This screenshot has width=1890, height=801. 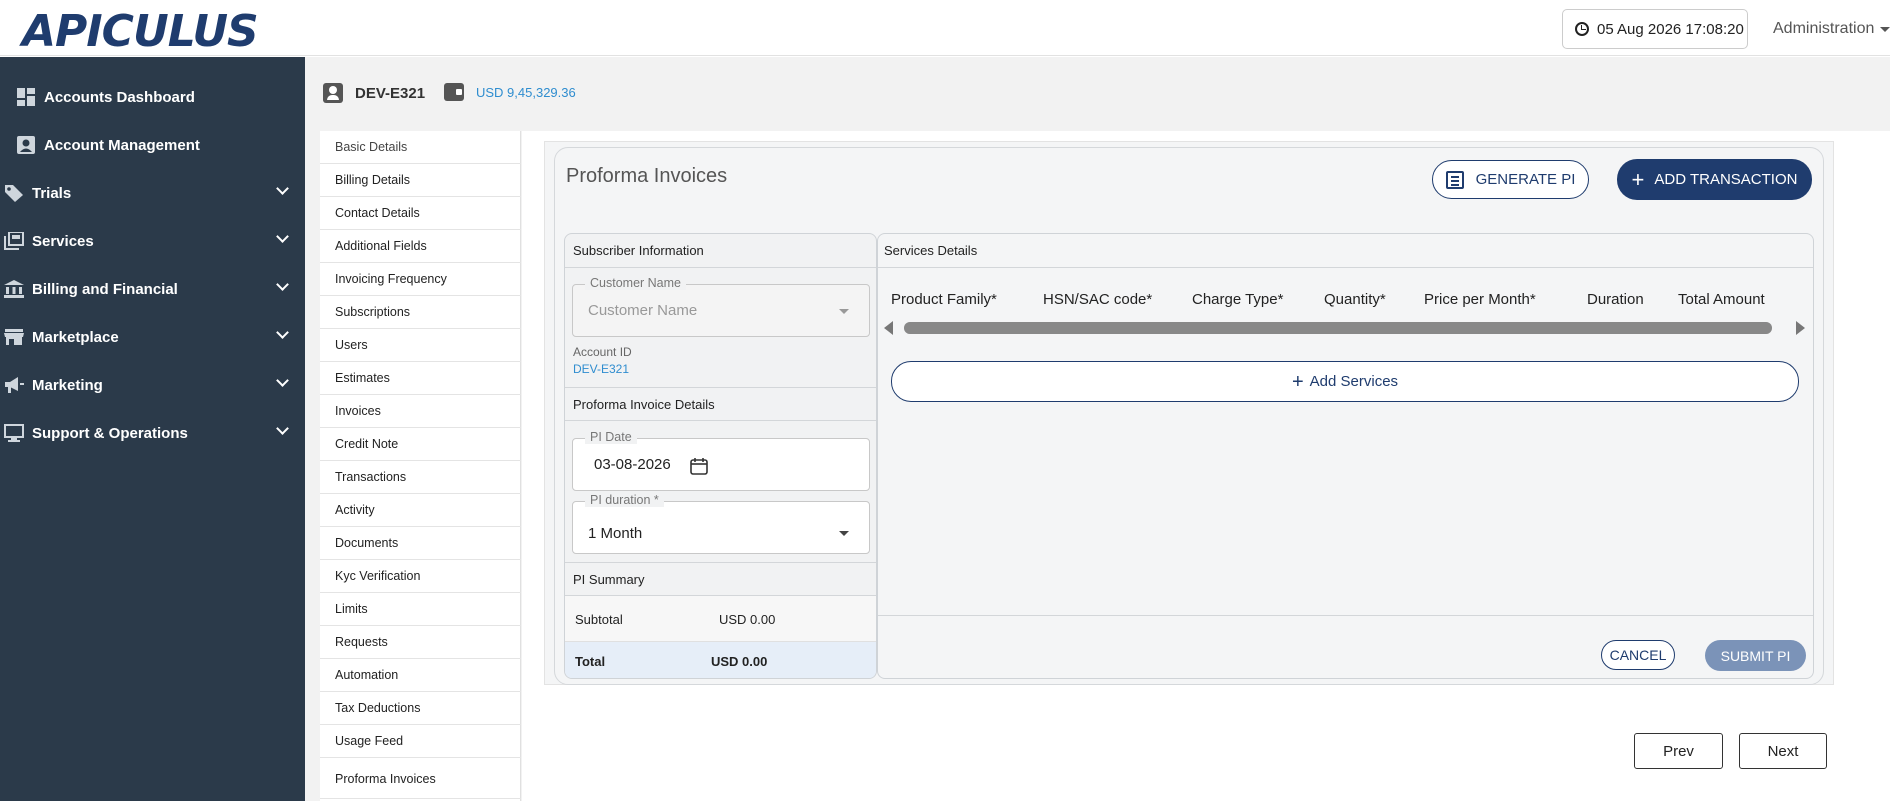 What do you see at coordinates (119, 97) in the screenshot?
I see `sidebar-item-label: Accounts Dashboard` at bounding box center [119, 97].